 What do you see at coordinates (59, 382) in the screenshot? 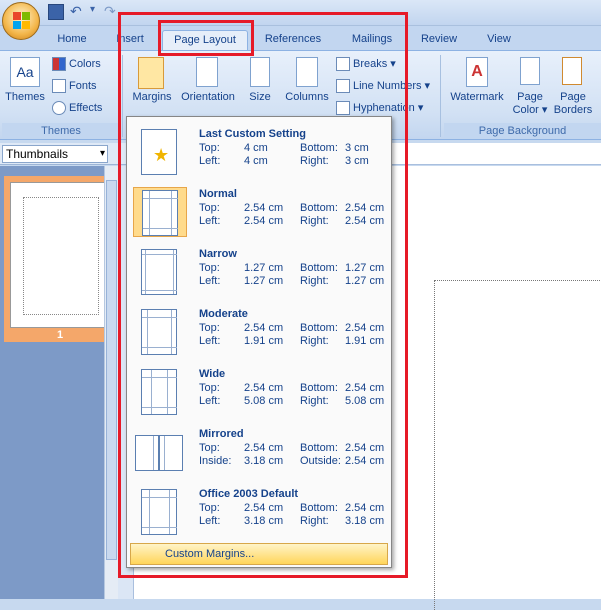
I see `thumbnails-pane: 1` at bounding box center [59, 382].